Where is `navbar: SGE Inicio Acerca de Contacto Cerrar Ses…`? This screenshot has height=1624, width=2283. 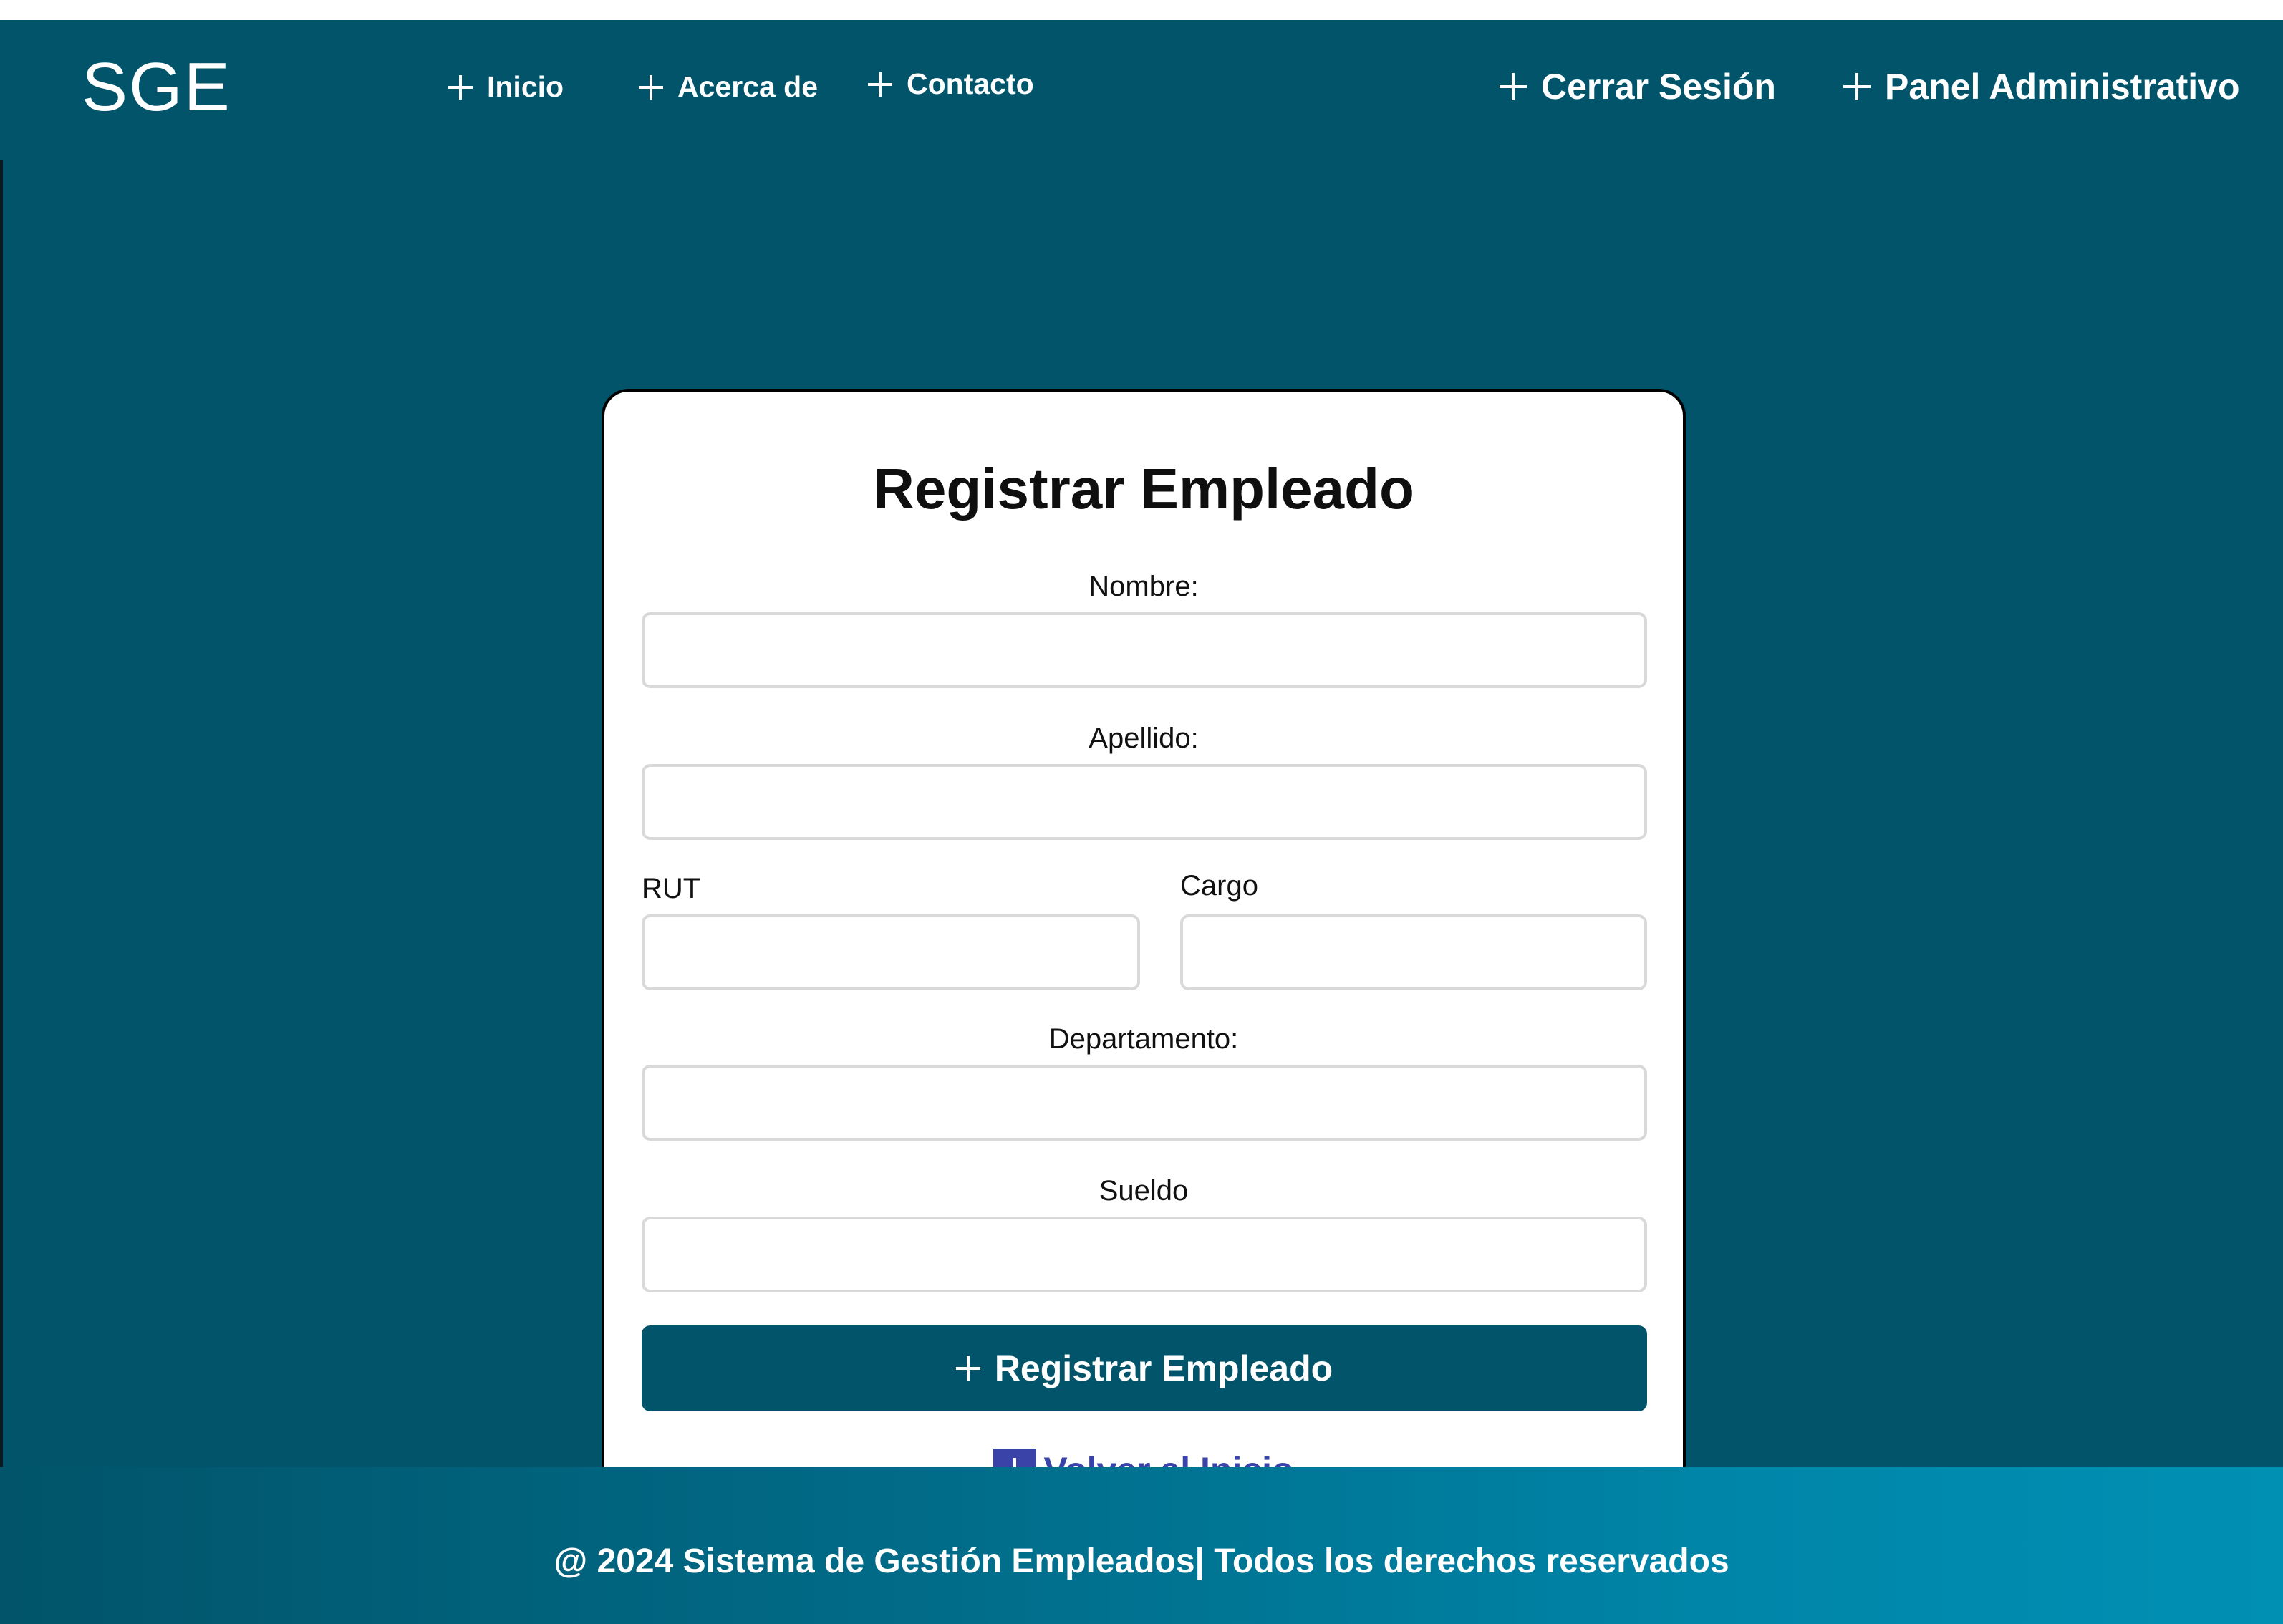
navbar: SGE Inicio Acerca de Contacto Cerrar Ses… is located at coordinates (1141, 90).